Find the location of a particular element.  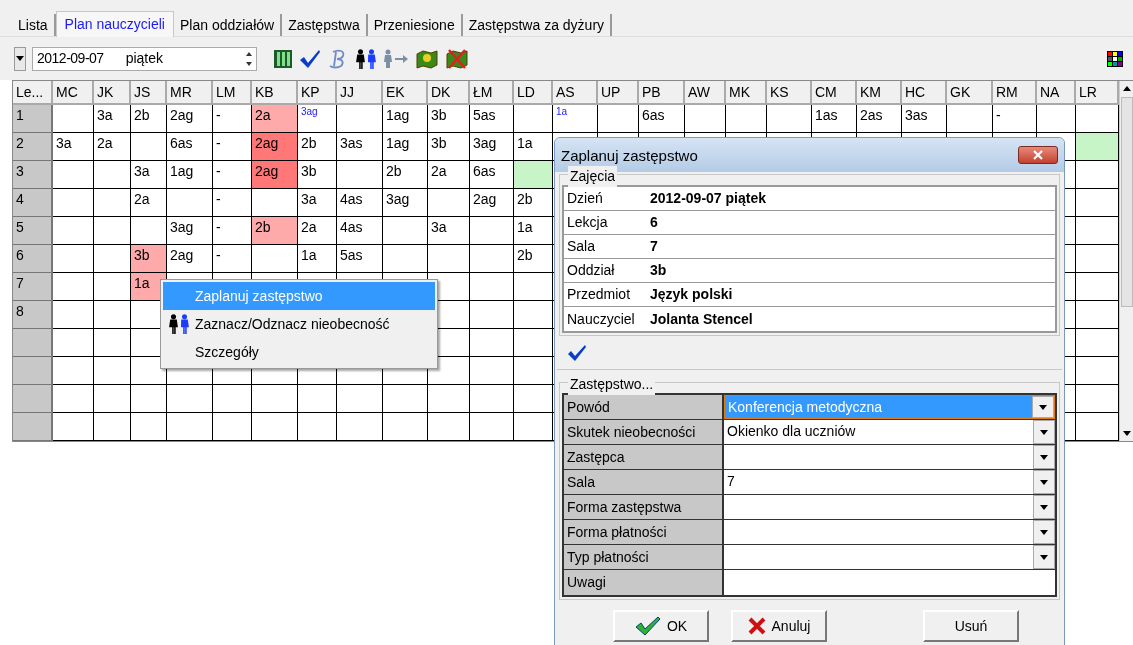

tab: Plan nauczycieli is located at coordinates (114, 24).